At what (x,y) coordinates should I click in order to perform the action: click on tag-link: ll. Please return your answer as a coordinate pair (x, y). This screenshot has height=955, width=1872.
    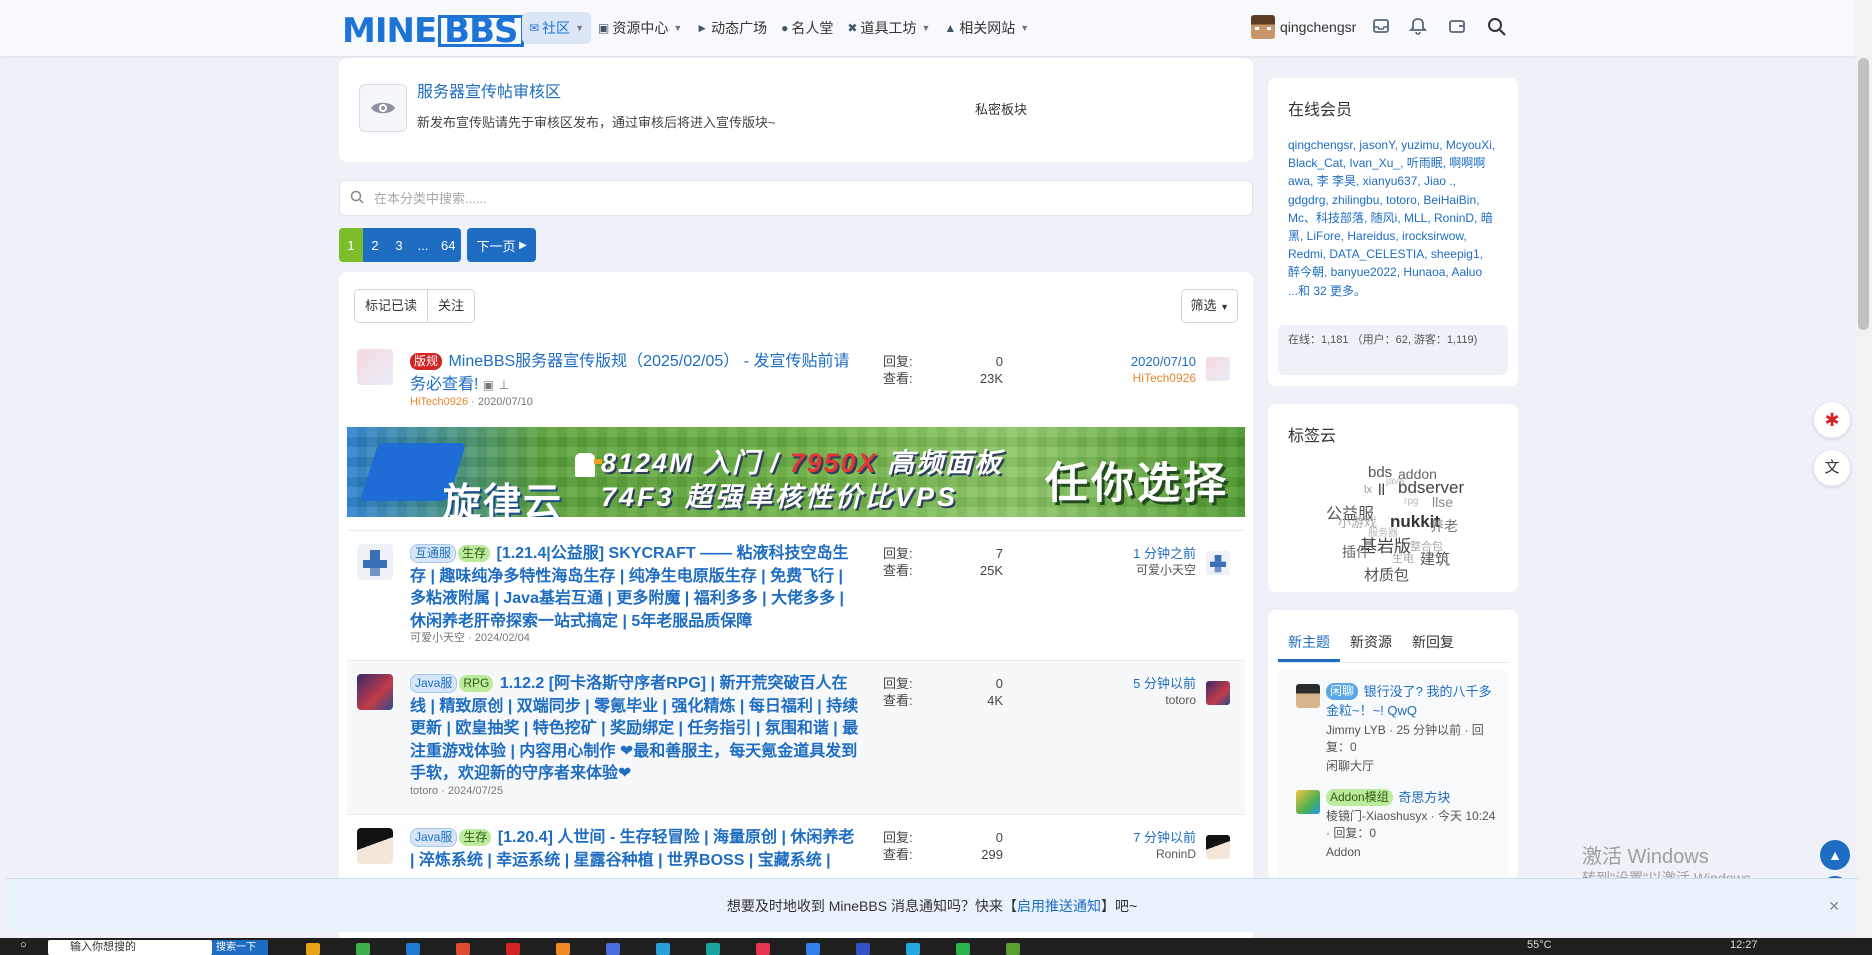
    Looking at the image, I should click on (1381, 491).